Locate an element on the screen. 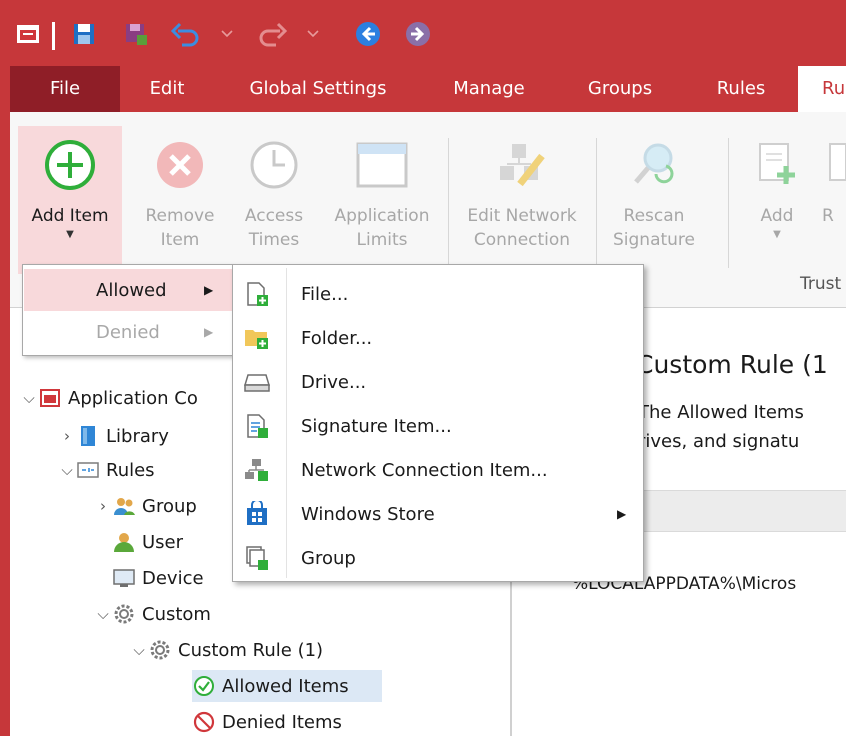 The image size is (846, 736). content-description: The Allowed Items rives, and signatu is located at coordinates (721, 427).